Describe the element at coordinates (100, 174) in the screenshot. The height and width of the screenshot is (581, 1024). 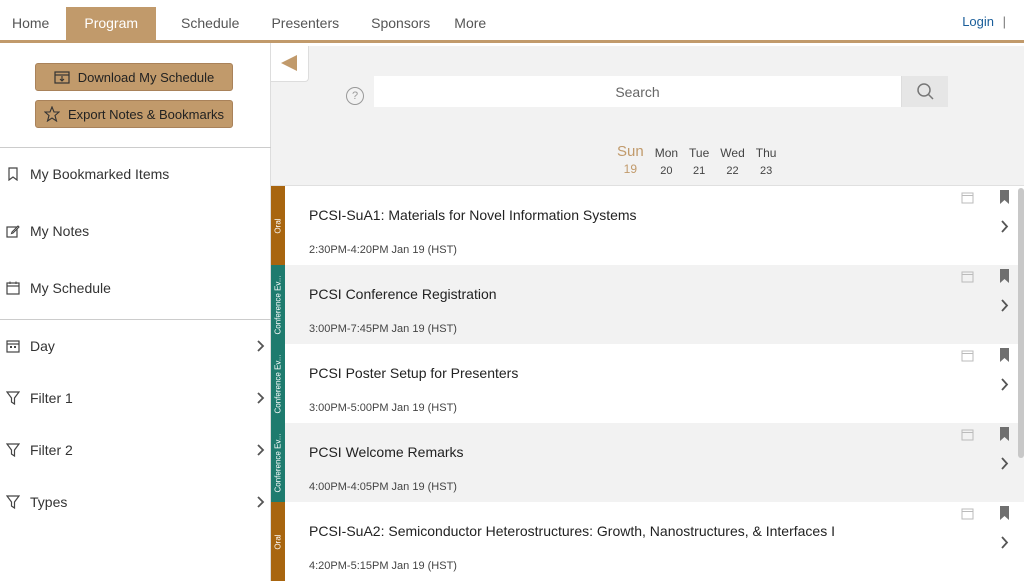
I see `sidebar-item-label: My Bookmarked Items` at that location.